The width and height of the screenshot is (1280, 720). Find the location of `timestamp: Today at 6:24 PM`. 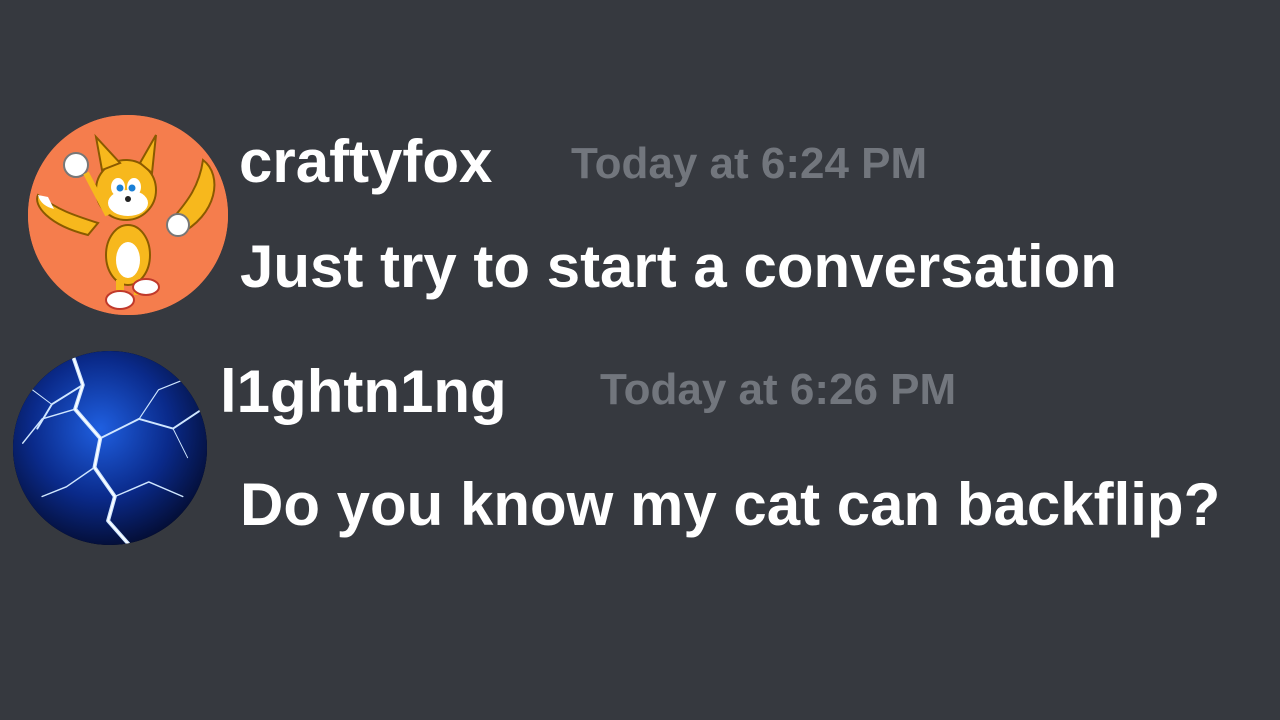

timestamp: Today at 6:24 PM is located at coordinates (749, 163).